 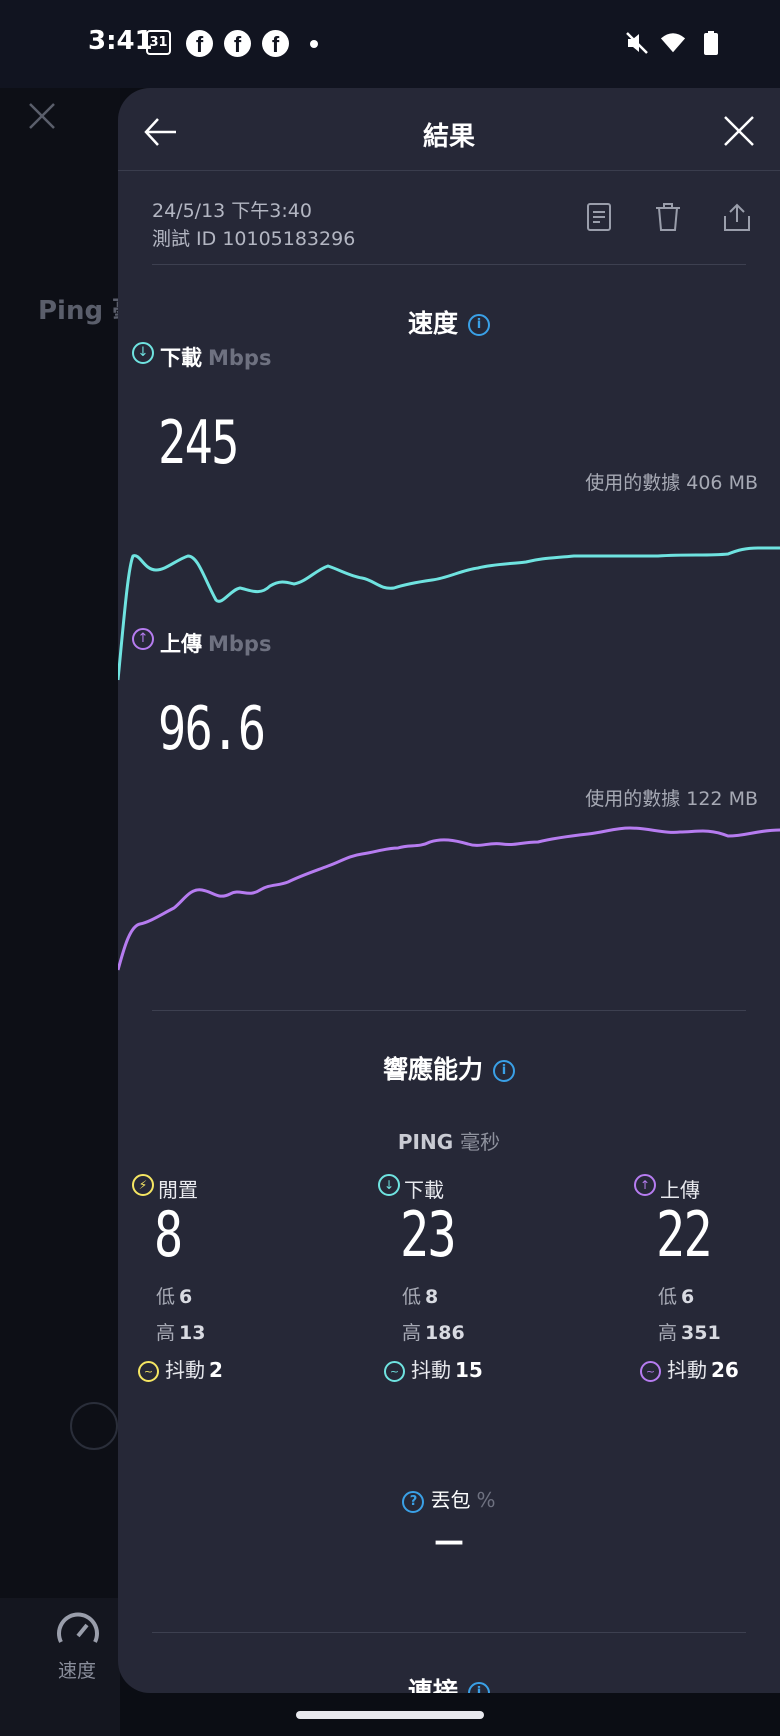 What do you see at coordinates (445, 1333) in the screenshot?
I see `high-value: 186` at bounding box center [445, 1333].